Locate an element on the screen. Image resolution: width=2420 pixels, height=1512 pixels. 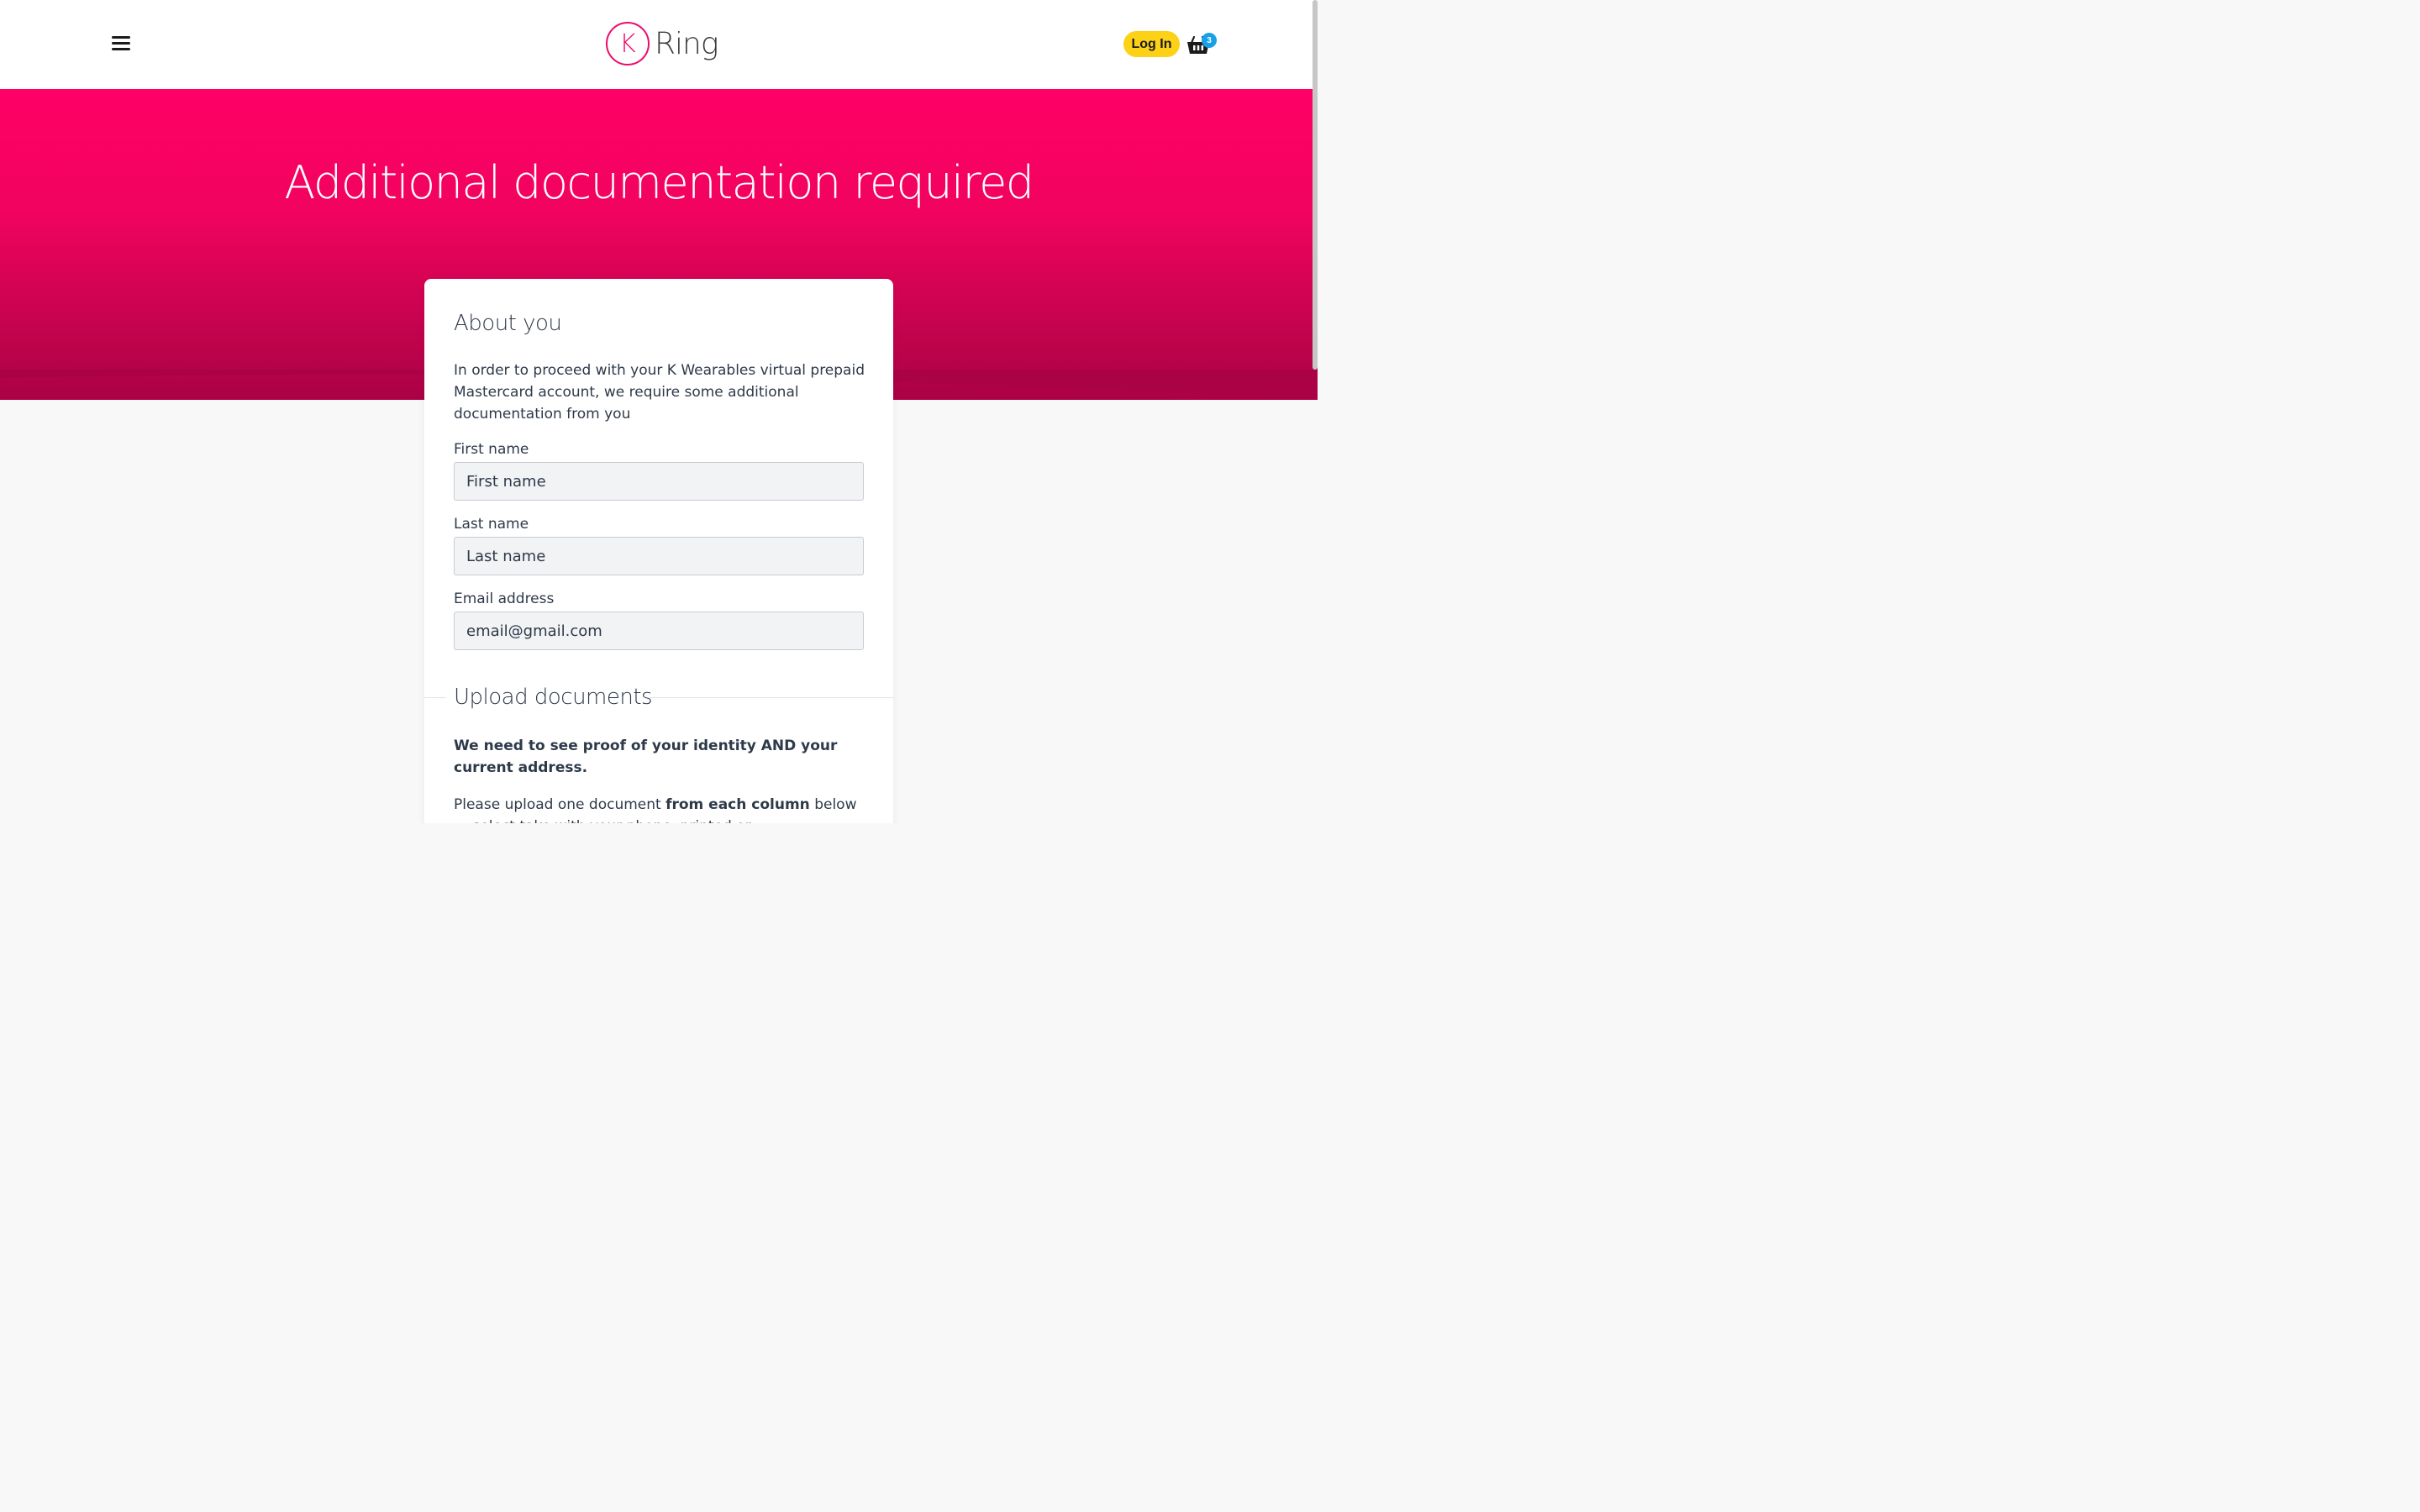
upload-documents-heading: Upload documents is located at coordinates (553, 697).